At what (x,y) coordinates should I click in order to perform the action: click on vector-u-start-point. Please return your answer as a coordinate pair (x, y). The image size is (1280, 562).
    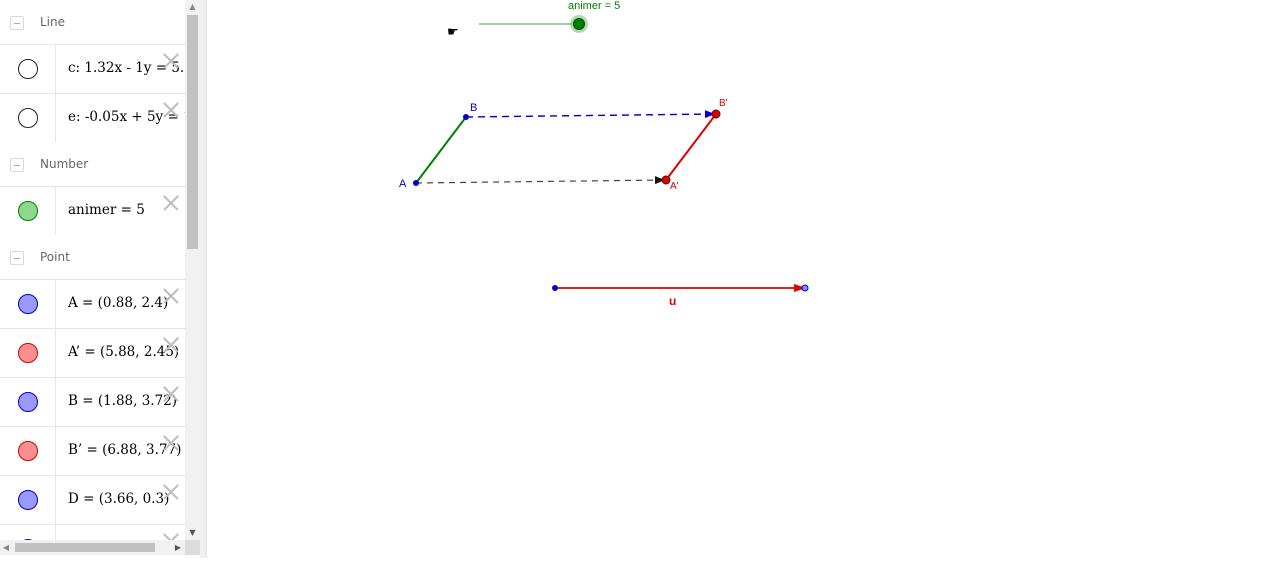
    Looking at the image, I should click on (555, 288).